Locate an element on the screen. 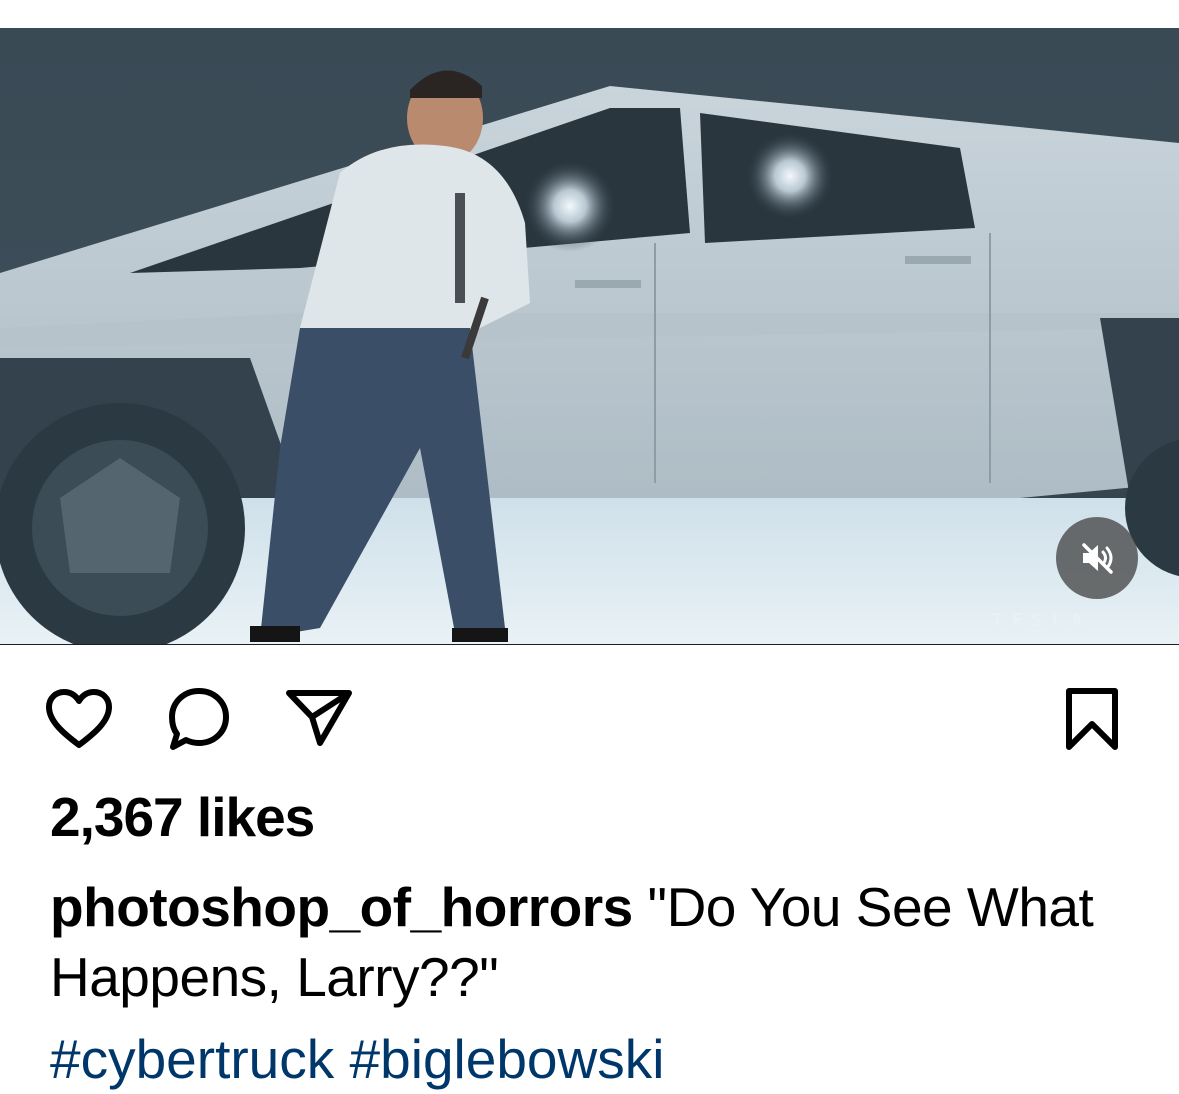  share-button is located at coordinates (319, 717).